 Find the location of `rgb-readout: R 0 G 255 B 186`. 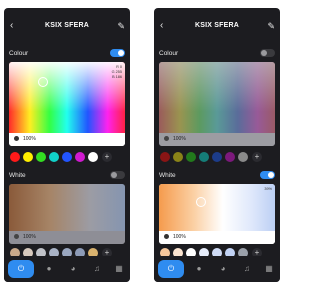

rgb-readout: R 0 G 255 B 186 is located at coordinates (117, 72).